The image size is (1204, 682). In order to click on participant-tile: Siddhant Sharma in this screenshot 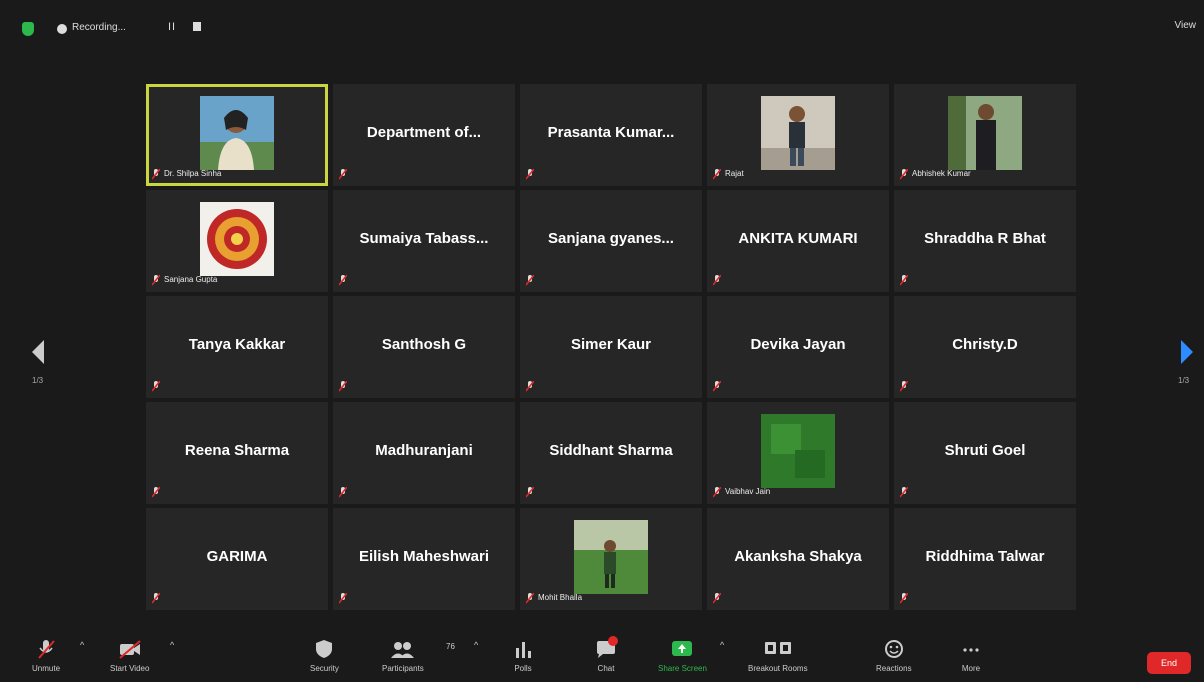, I will do `click(611, 453)`.